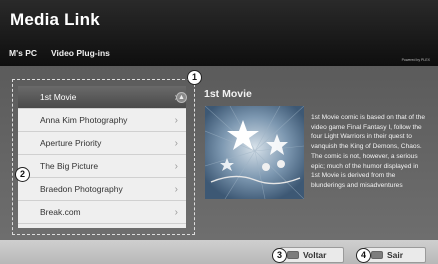 This screenshot has height=264, width=438. I want to click on list-item-1st-movie: 1st Movie ›, so click(102, 97).